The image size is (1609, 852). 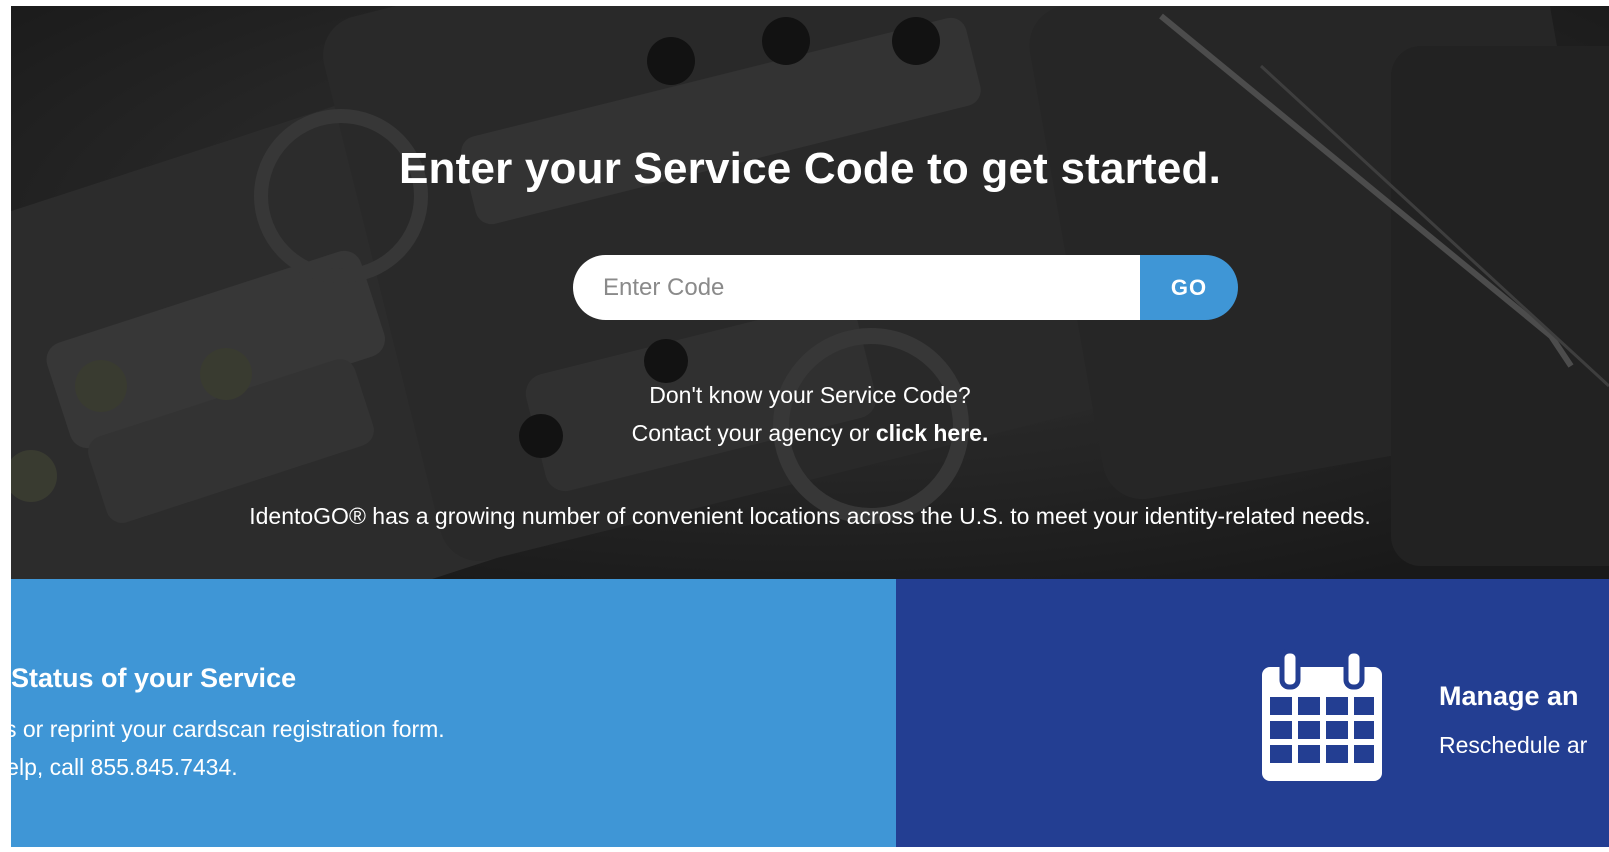 I want to click on manage-panel-description: Reschedule ar, so click(x=1513, y=745).